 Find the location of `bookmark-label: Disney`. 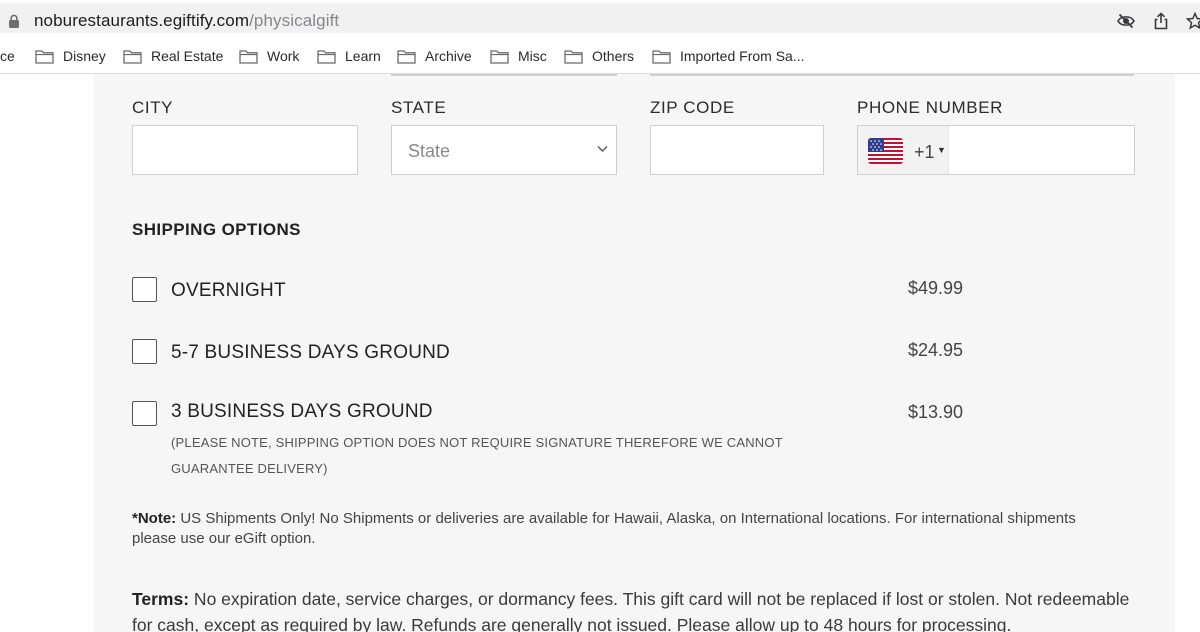

bookmark-label: Disney is located at coordinates (84, 56).